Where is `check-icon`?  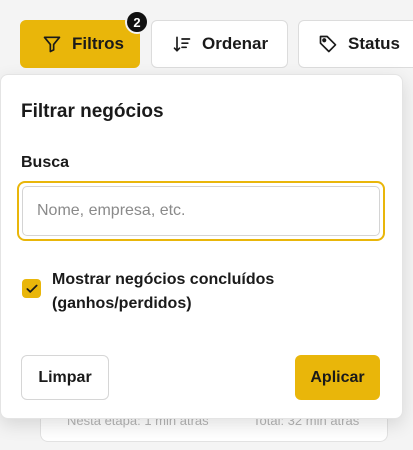
check-icon is located at coordinates (31, 288).